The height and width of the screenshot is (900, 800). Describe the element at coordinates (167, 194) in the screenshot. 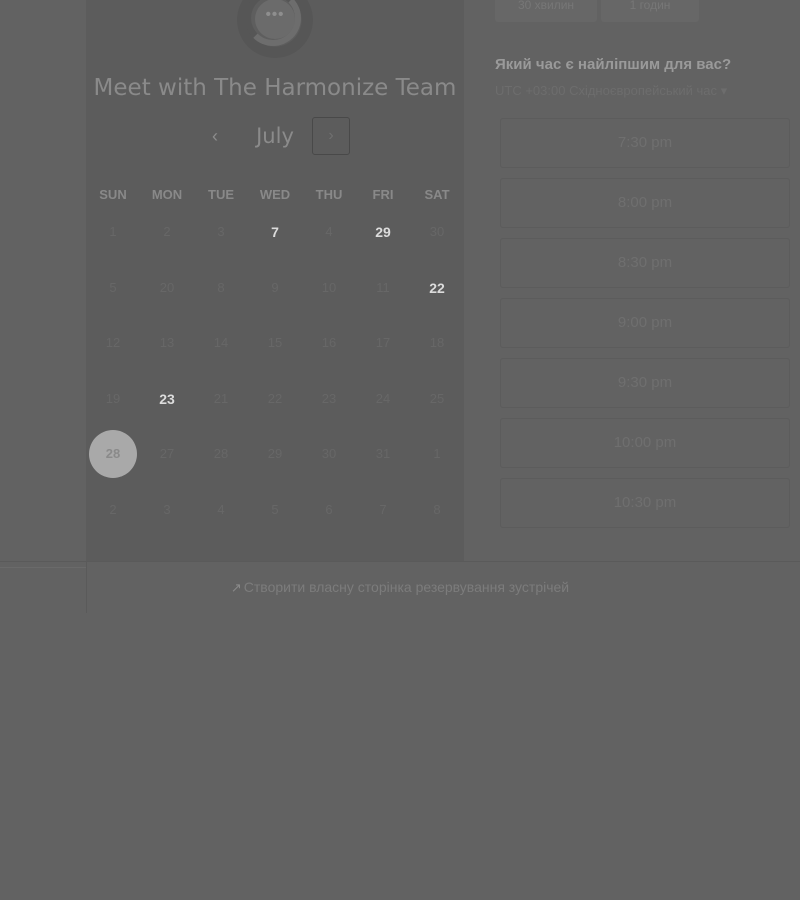

I see `weekday-mon: MON` at that location.